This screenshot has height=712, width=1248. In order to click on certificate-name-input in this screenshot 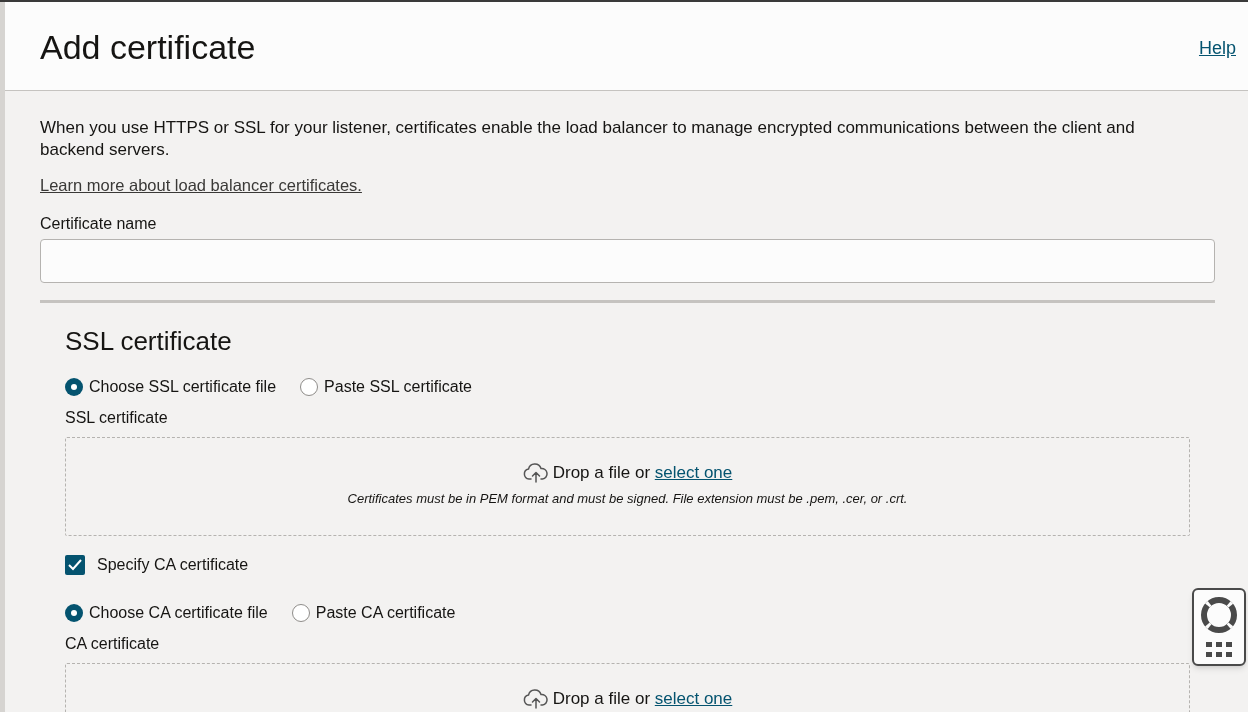, I will do `click(627, 260)`.